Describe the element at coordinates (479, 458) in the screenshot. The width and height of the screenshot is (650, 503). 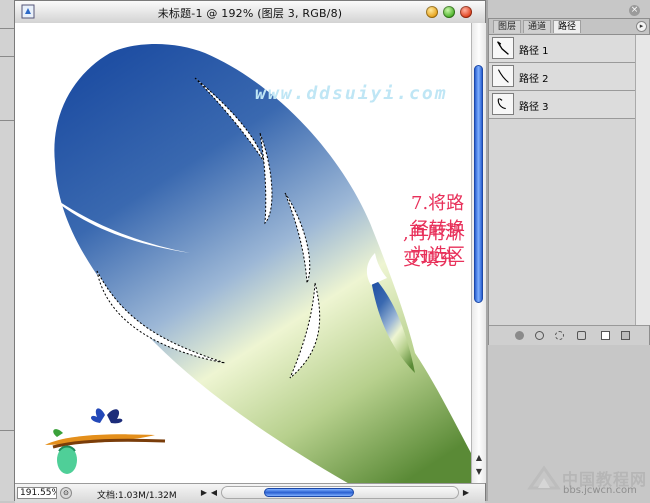
I see `scroll-up-arrow-icon: ▲` at that location.